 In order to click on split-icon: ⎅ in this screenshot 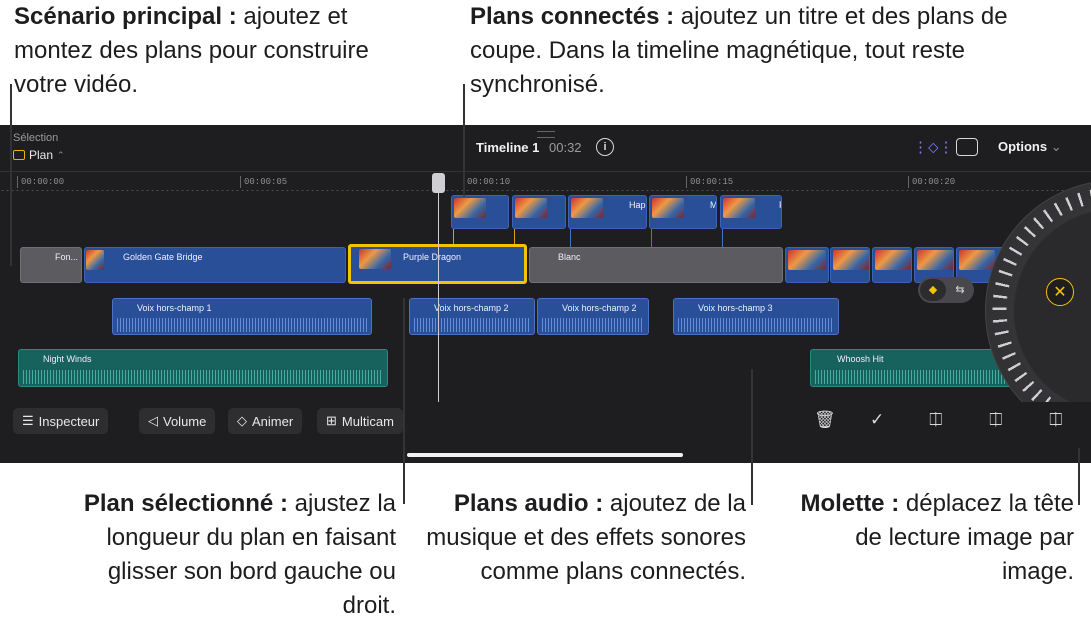, I will do `click(936, 420)`.